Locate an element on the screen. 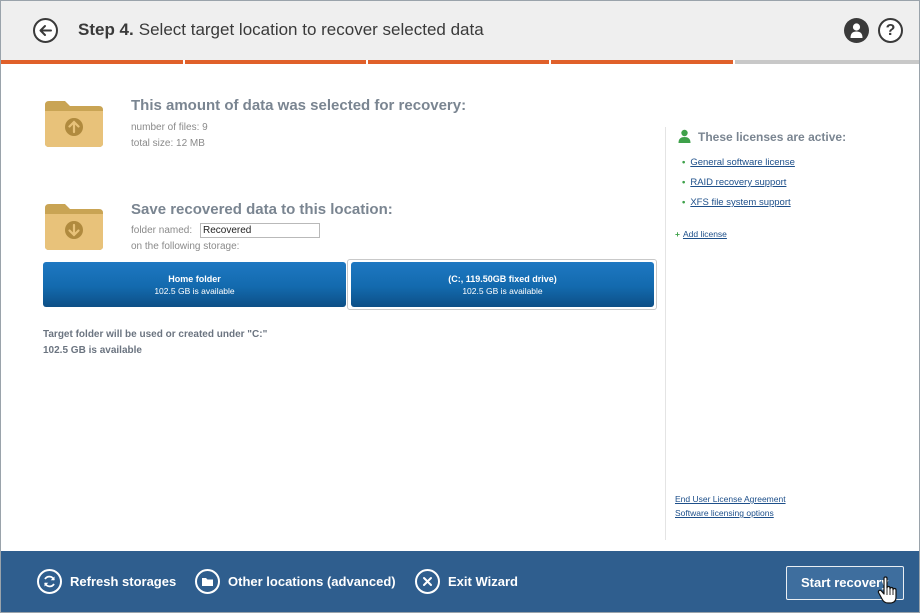  progress-fill is located at coordinates (368, 62).